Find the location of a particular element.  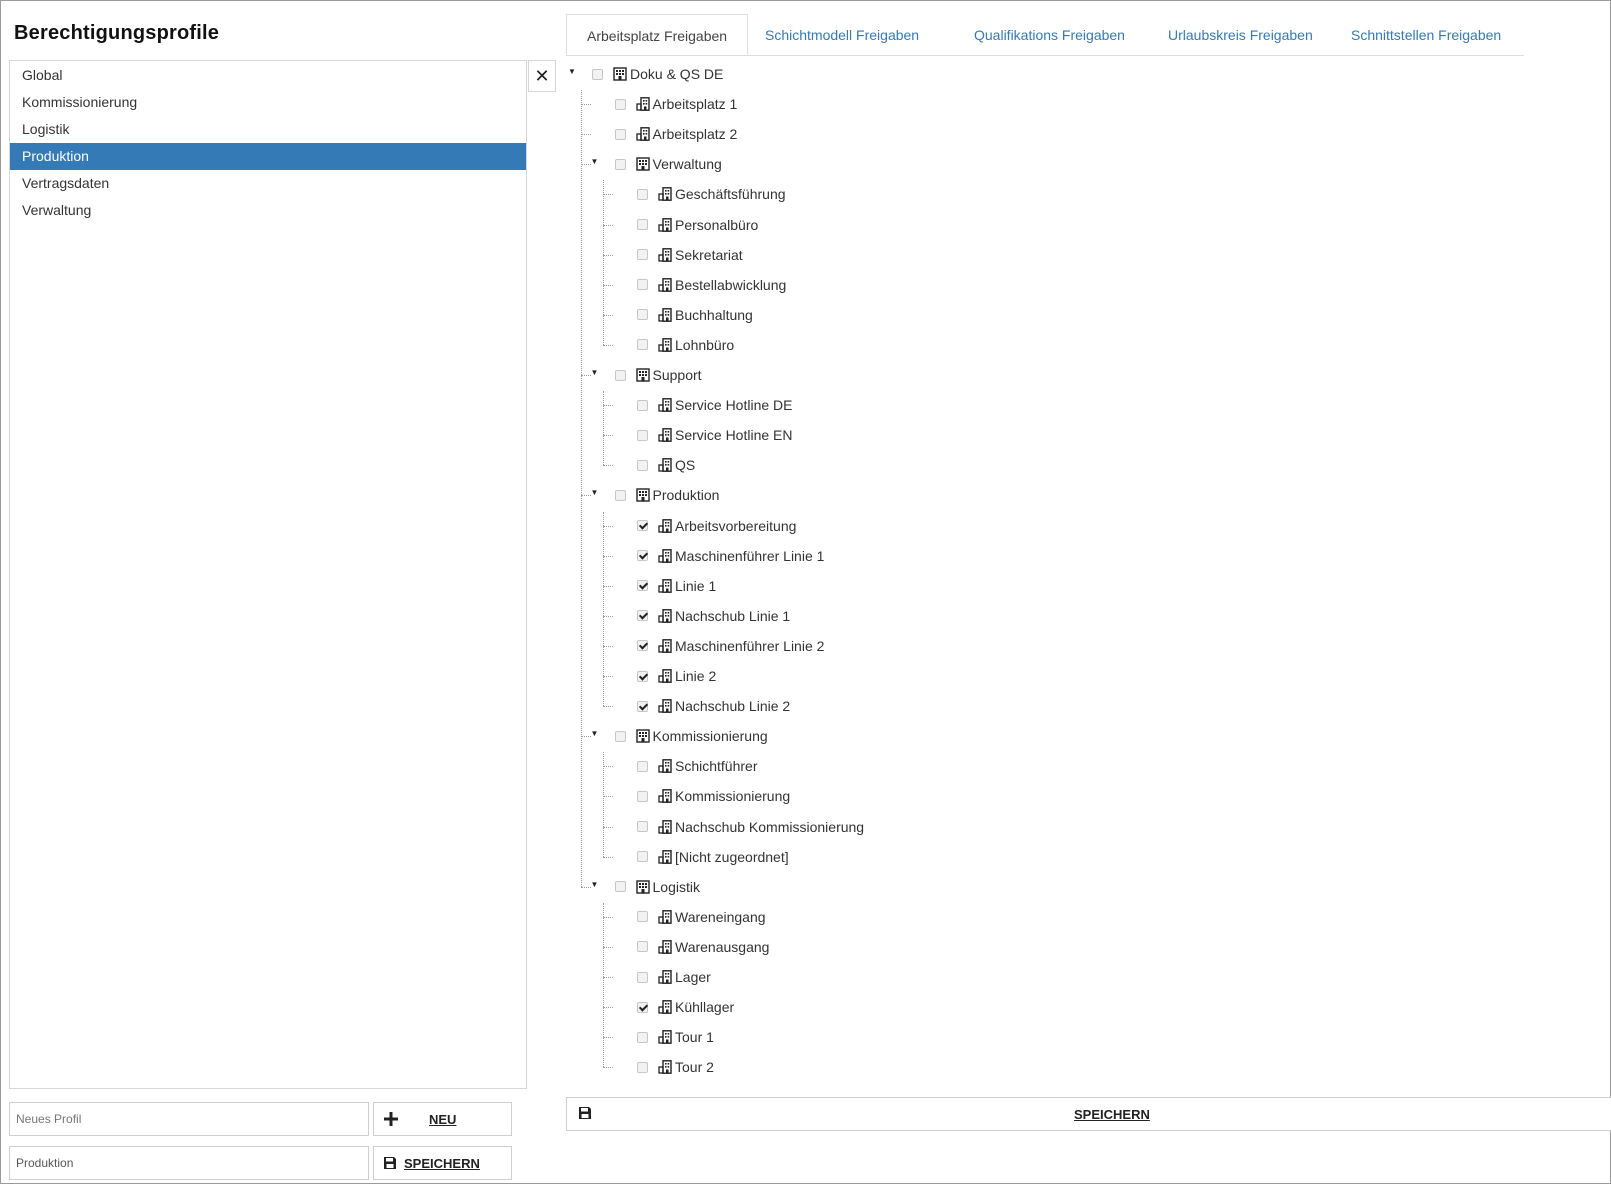

save-profile-button: SPEICHERN is located at coordinates (442, 1163).